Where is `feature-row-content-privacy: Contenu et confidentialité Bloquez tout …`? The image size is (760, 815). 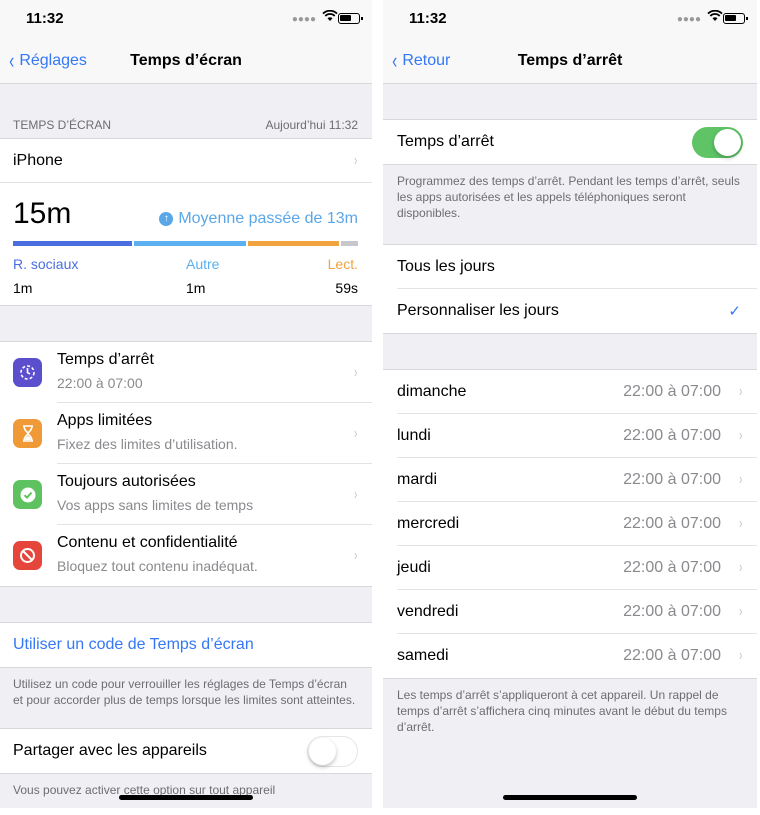 feature-row-content-privacy: Contenu et confidentialité Bloquez tout … is located at coordinates (186, 555).